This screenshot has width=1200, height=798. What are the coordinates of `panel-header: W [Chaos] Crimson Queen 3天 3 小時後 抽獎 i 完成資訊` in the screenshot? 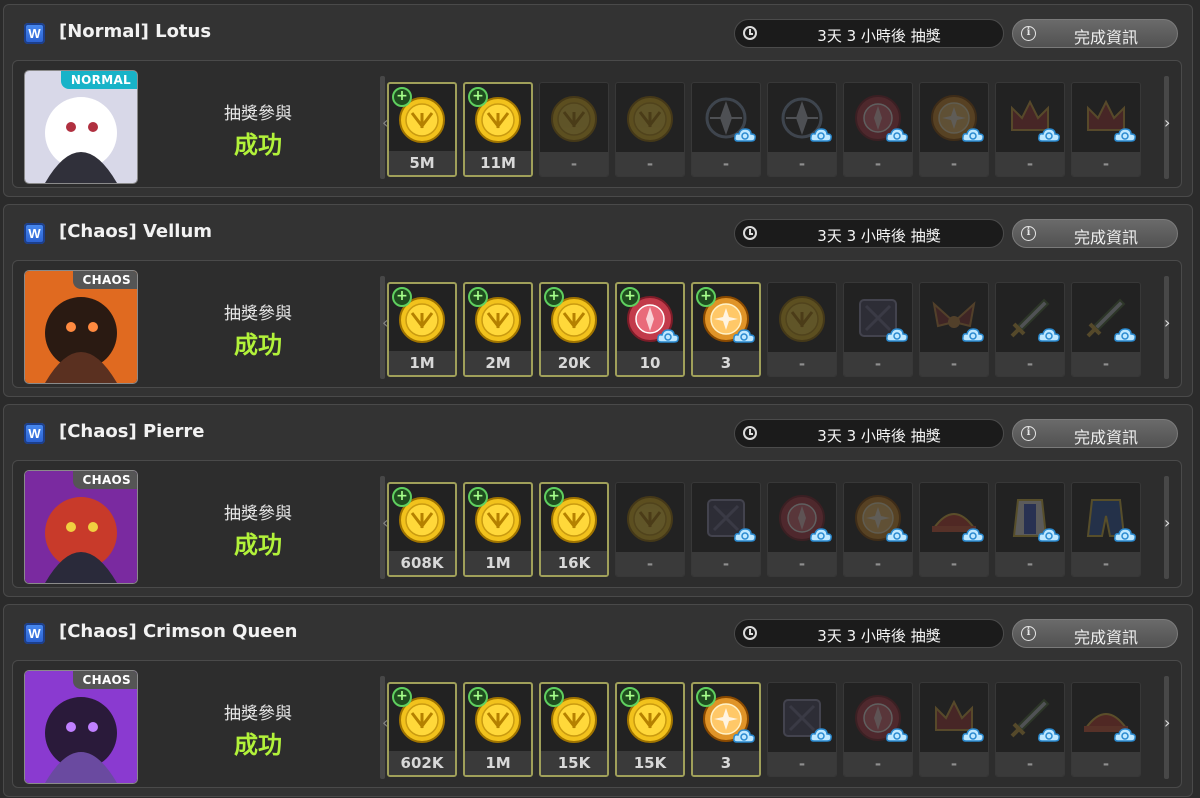 It's located at (598, 630).